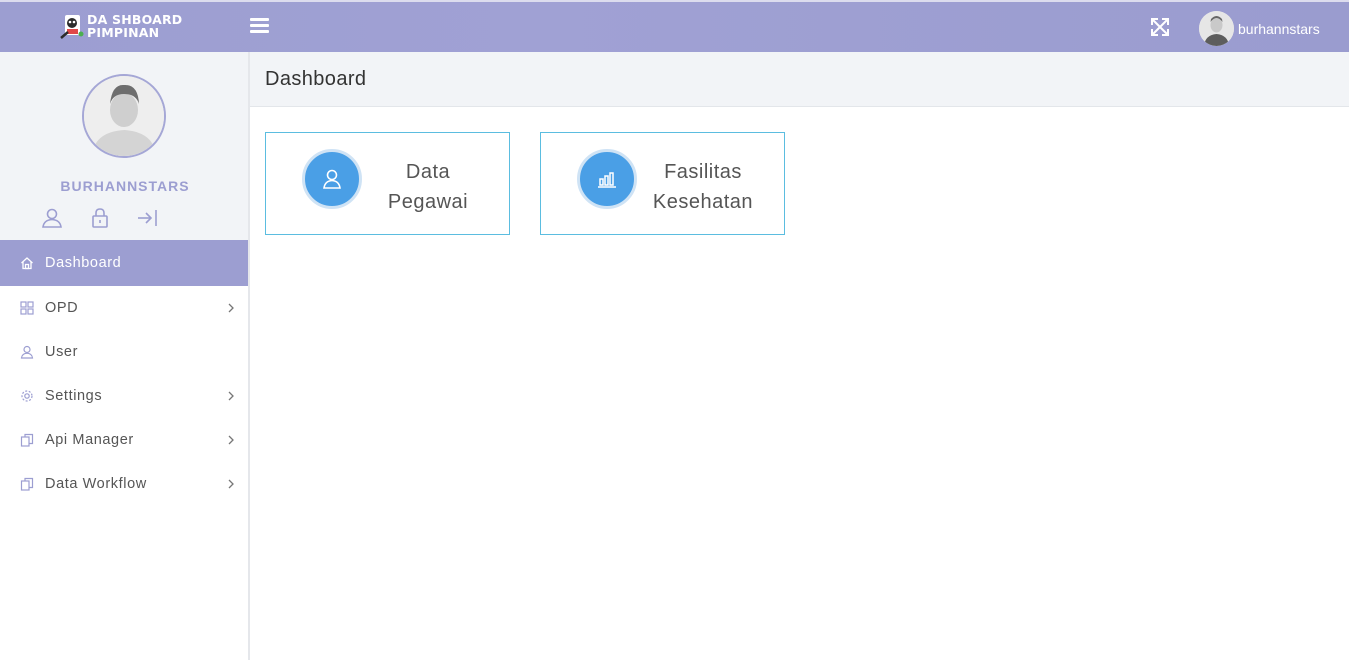 This screenshot has width=1349, height=660. I want to click on logo-mark-icon, so click(72, 26).